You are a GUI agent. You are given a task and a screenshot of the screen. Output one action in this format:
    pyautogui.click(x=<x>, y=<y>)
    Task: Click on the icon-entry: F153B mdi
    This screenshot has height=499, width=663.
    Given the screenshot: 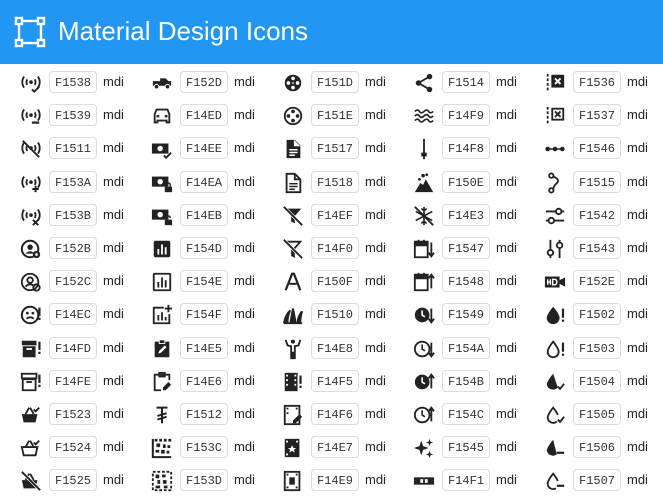 What is the action you would take?
    pyautogui.click(x=66, y=215)
    